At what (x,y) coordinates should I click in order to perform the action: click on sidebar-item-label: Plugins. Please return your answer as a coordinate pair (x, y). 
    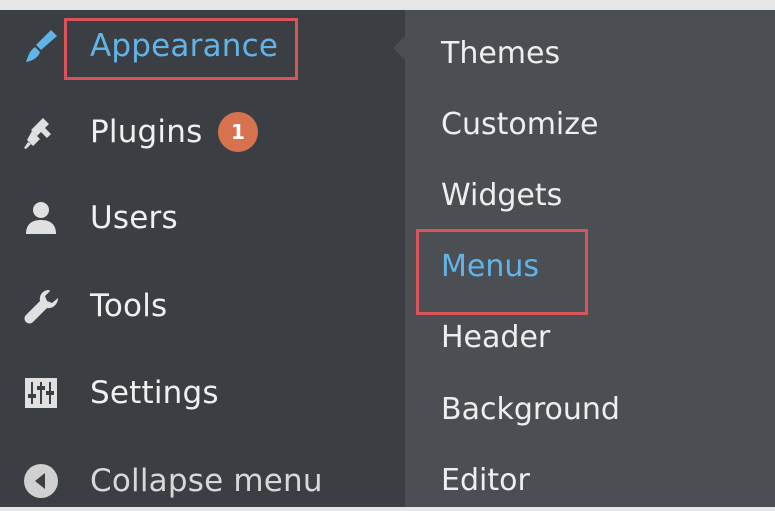
    Looking at the image, I should click on (146, 132).